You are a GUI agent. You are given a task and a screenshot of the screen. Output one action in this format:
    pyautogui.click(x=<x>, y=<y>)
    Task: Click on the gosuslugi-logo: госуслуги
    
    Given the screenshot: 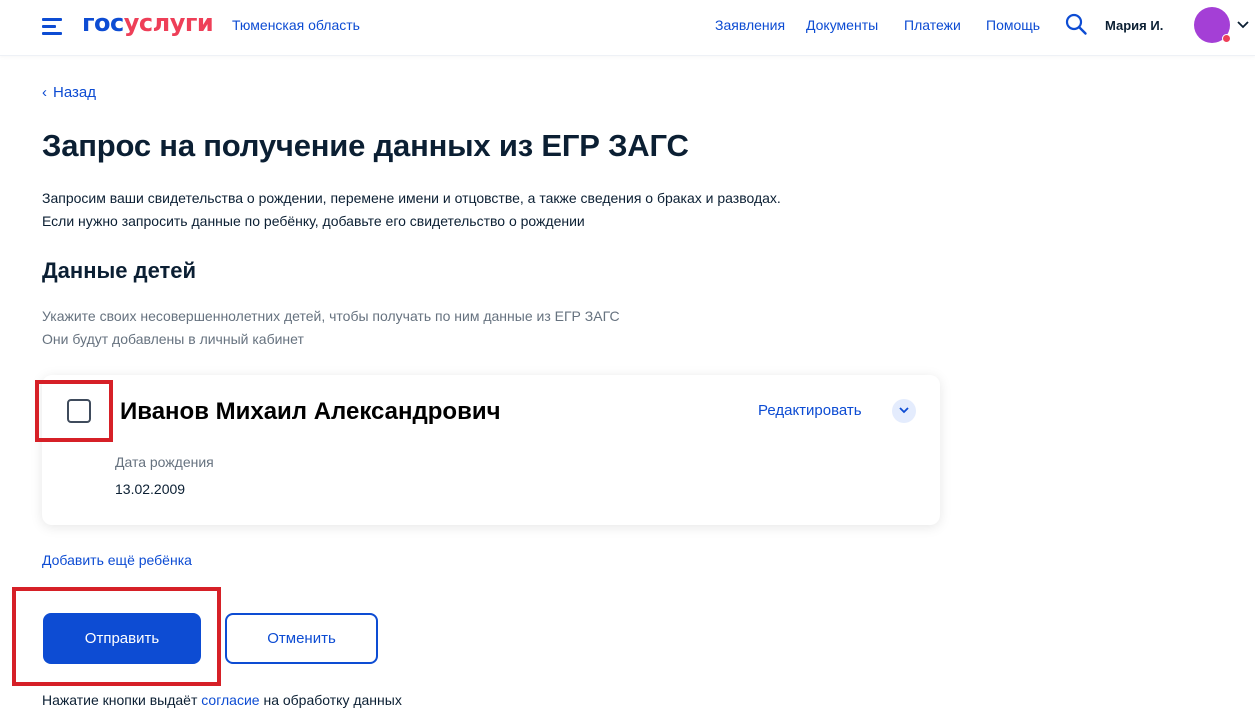 What is the action you would take?
    pyautogui.click(x=148, y=23)
    